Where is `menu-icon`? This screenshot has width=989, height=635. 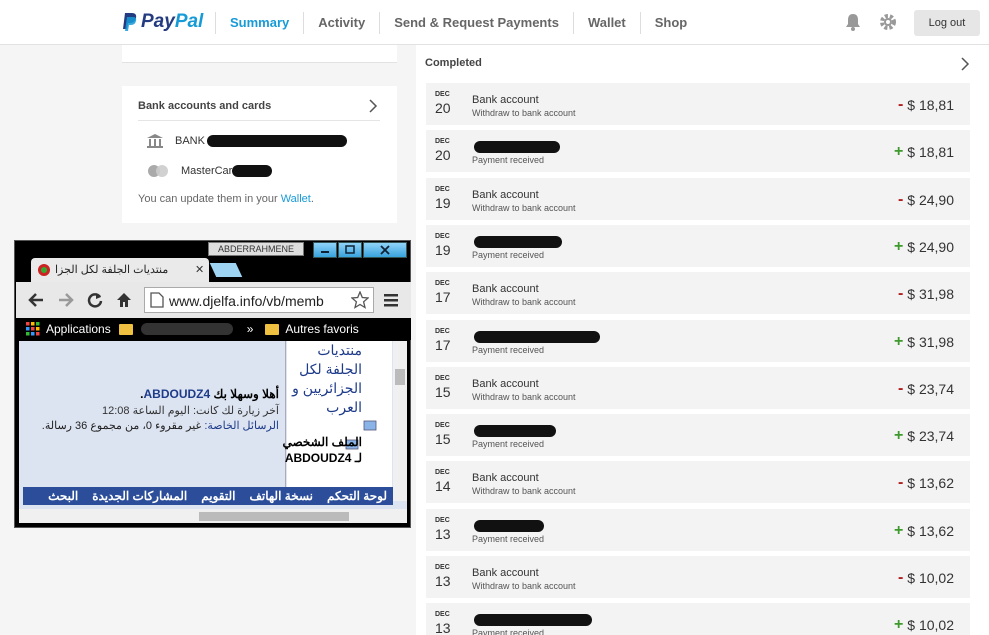 menu-icon is located at coordinates (391, 300).